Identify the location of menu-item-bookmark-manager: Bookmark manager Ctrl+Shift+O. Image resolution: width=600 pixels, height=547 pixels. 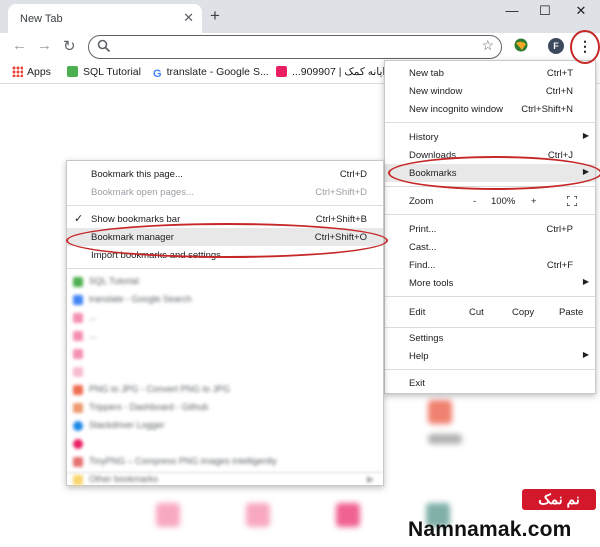
(225, 237).